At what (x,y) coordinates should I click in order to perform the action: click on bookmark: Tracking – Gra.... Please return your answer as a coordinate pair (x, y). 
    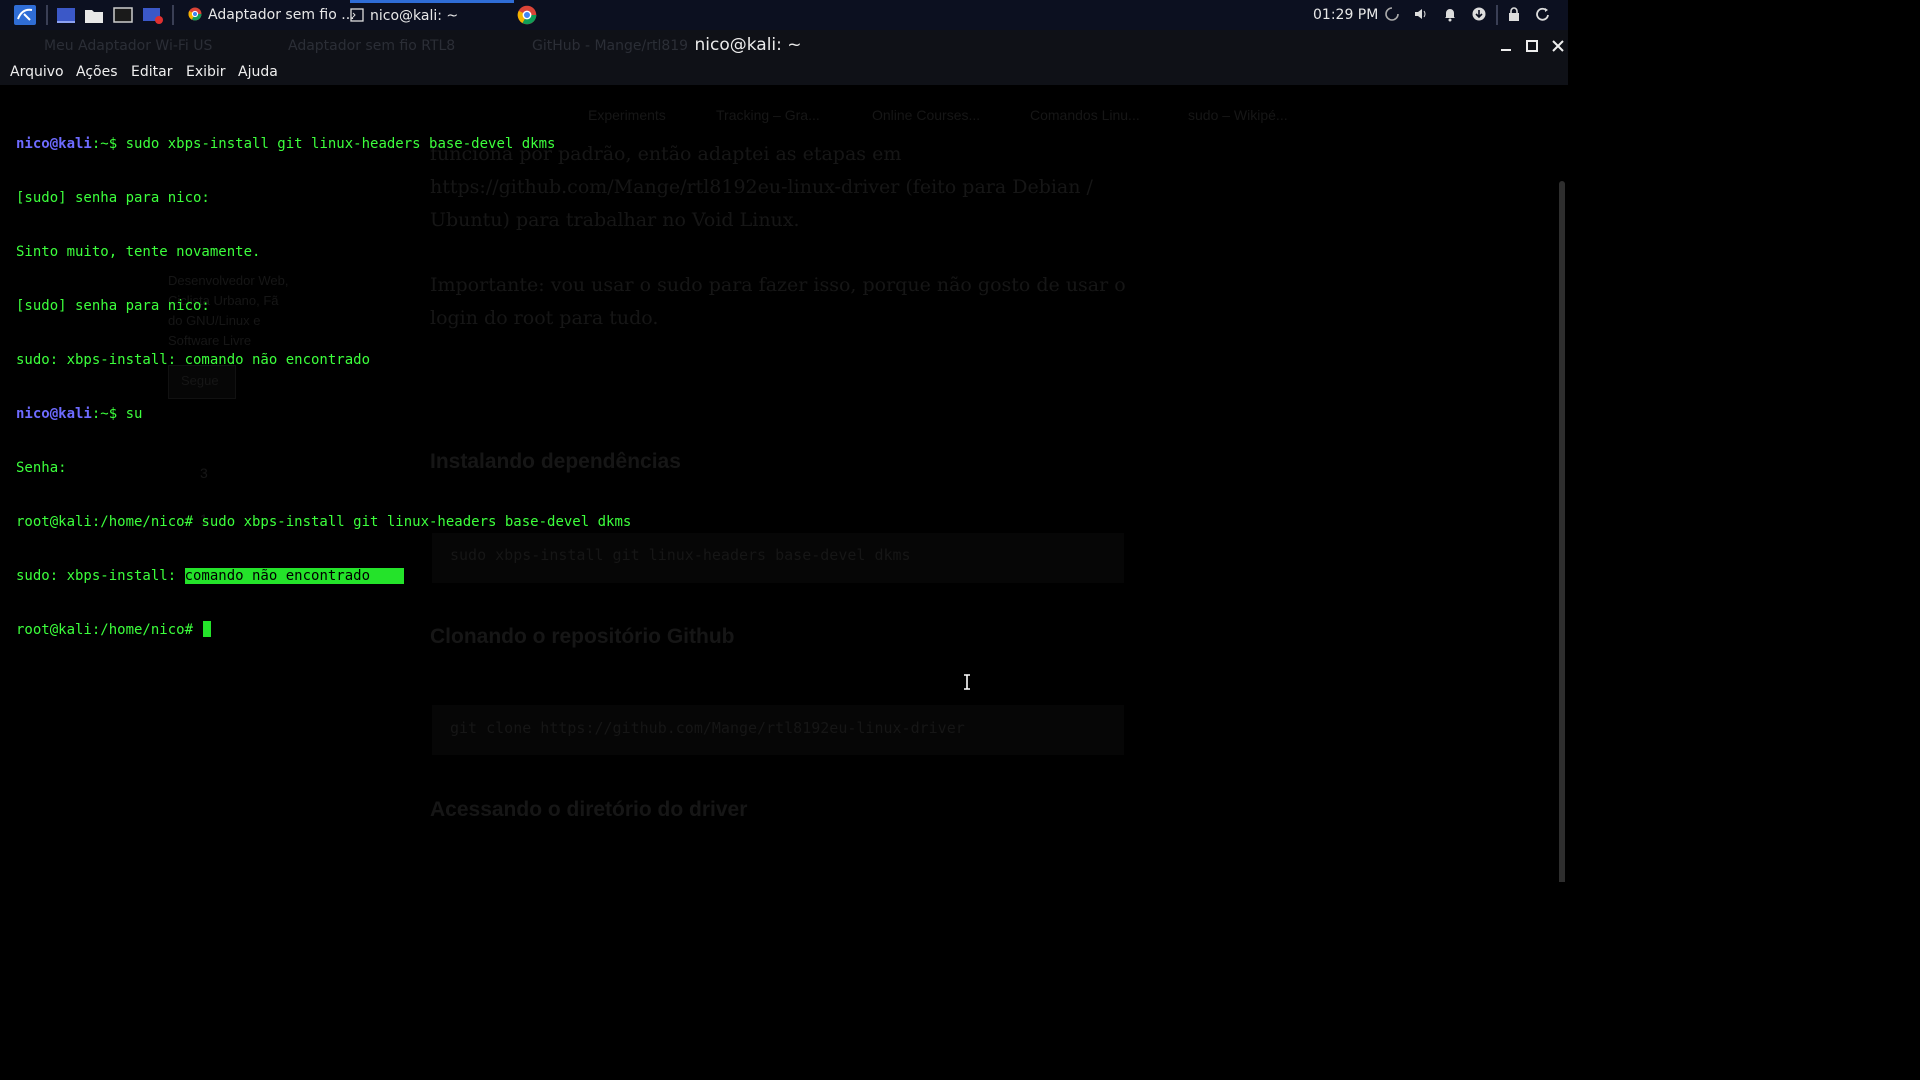
    Looking at the image, I should click on (768, 115).